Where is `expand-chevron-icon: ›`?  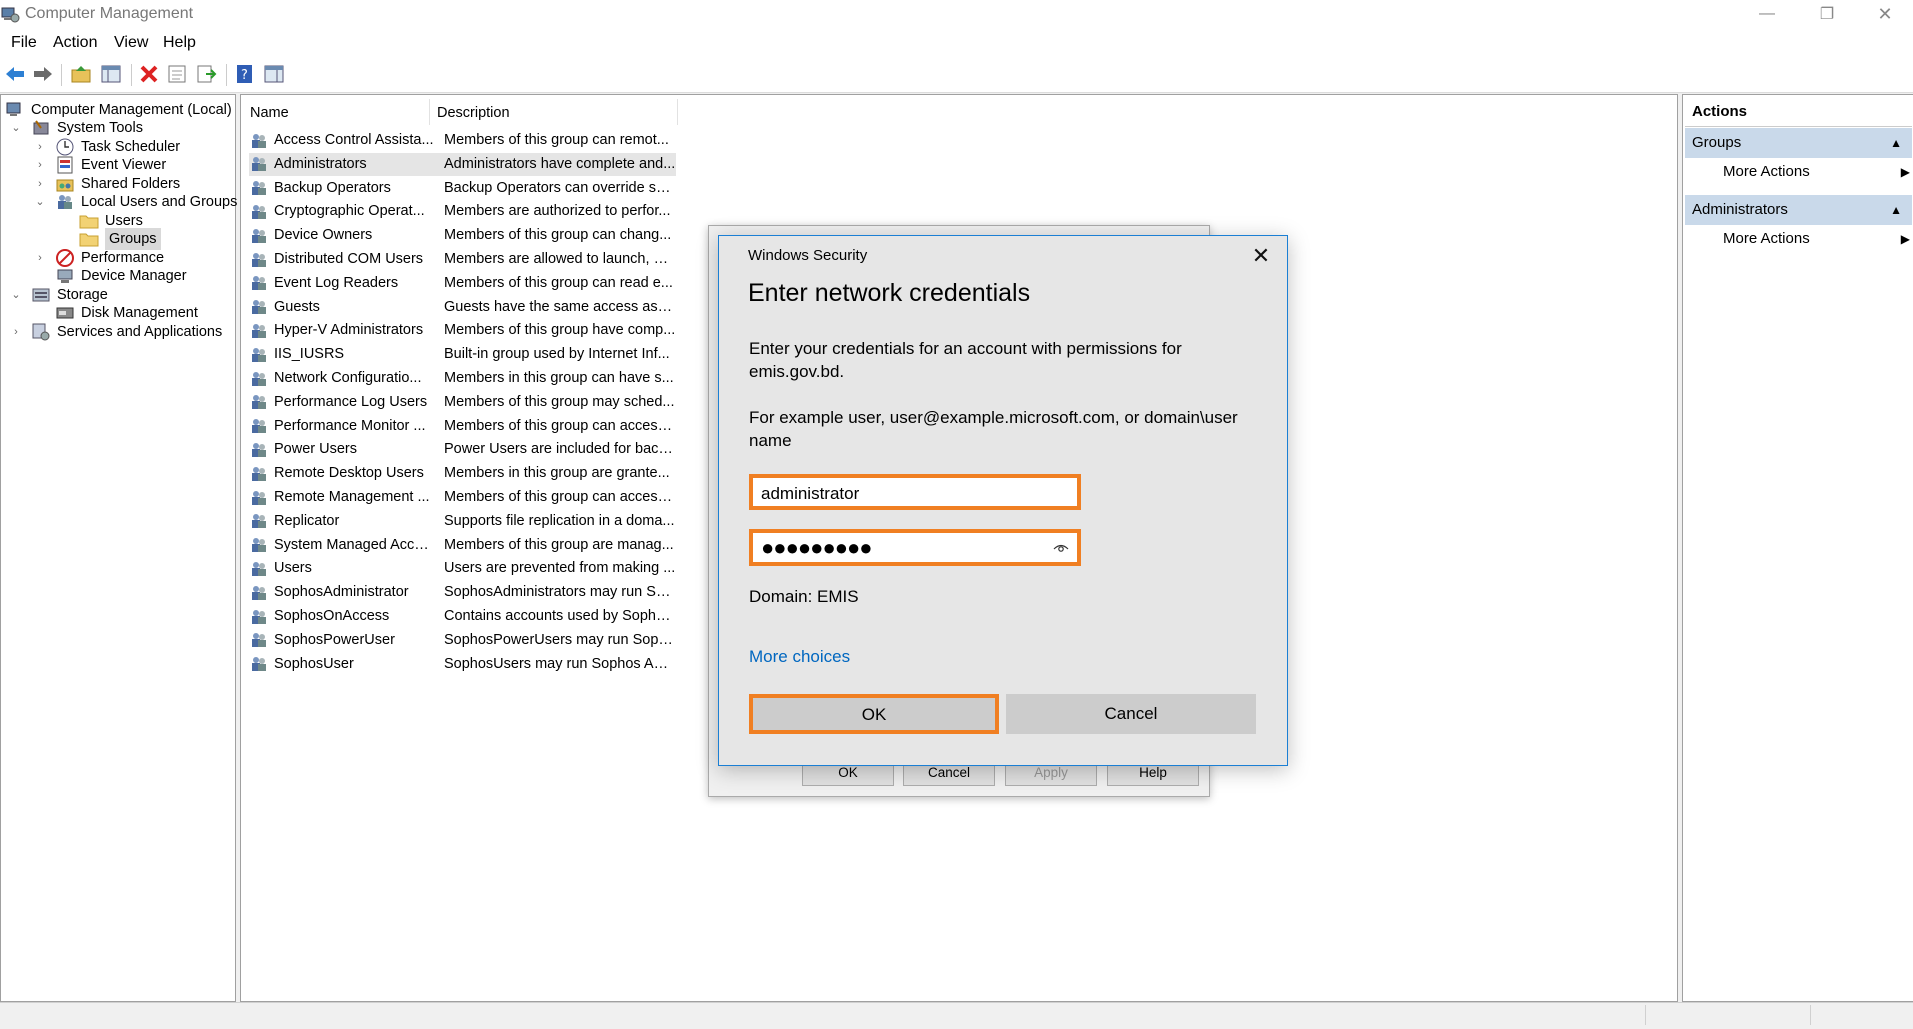
expand-chevron-icon: › is located at coordinates (16, 332).